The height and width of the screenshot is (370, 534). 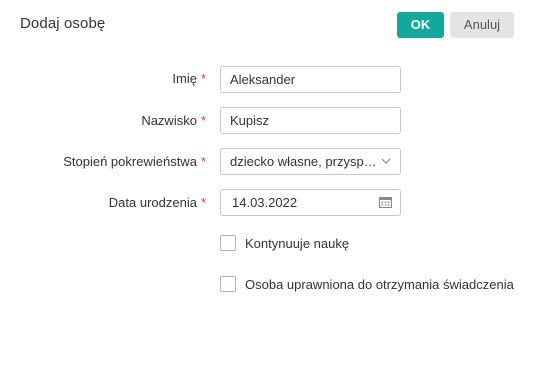 I want to click on birth-date-field: 14.03.2022, so click(x=310, y=202).